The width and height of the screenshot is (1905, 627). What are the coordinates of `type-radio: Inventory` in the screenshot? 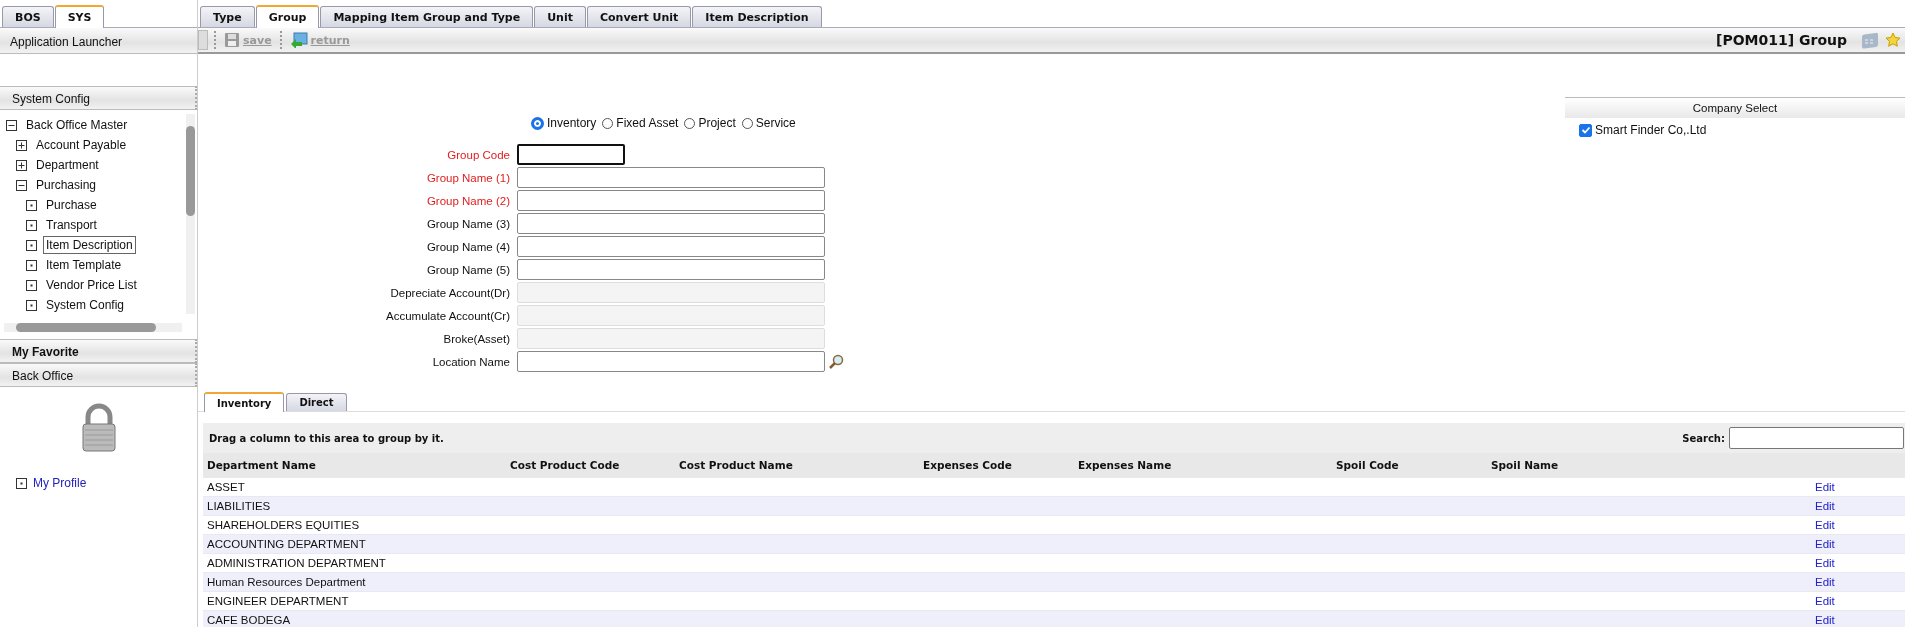 It's located at (564, 123).